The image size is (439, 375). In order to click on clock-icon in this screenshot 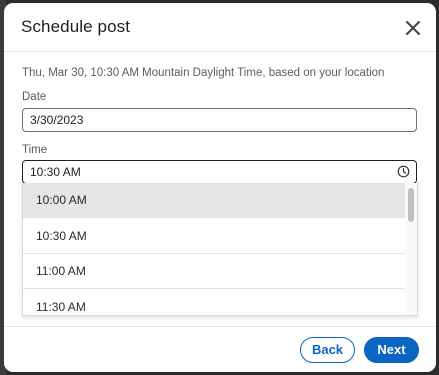, I will do `click(403, 171)`.